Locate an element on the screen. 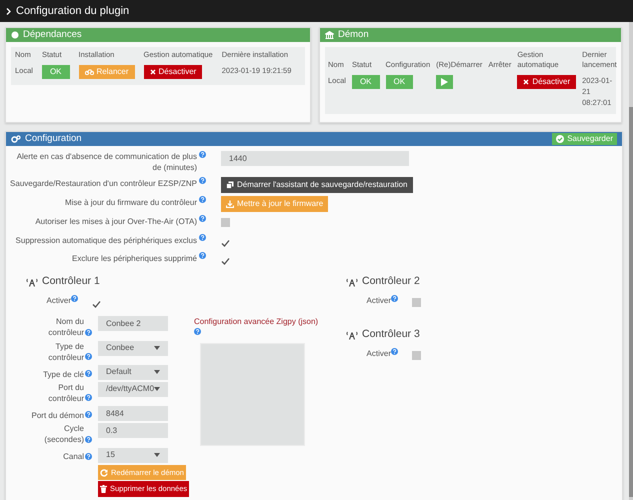 The width and height of the screenshot is (633, 500). field-label: Type de contrôleur is located at coordinates (65, 351).